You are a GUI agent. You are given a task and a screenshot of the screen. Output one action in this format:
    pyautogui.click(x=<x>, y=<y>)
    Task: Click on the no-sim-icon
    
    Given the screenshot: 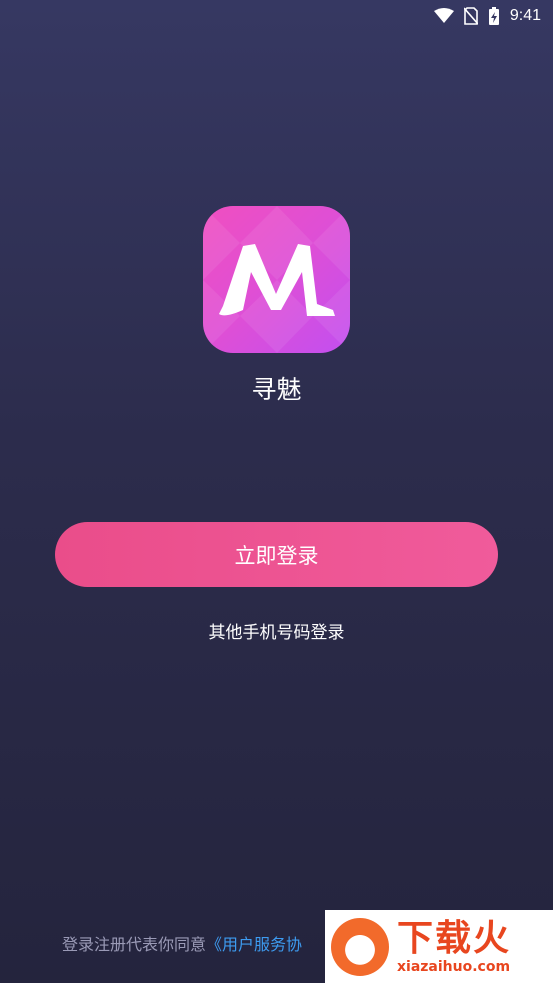 What is the action you would take?
    pyautogui.click(x=470, y=16)
    